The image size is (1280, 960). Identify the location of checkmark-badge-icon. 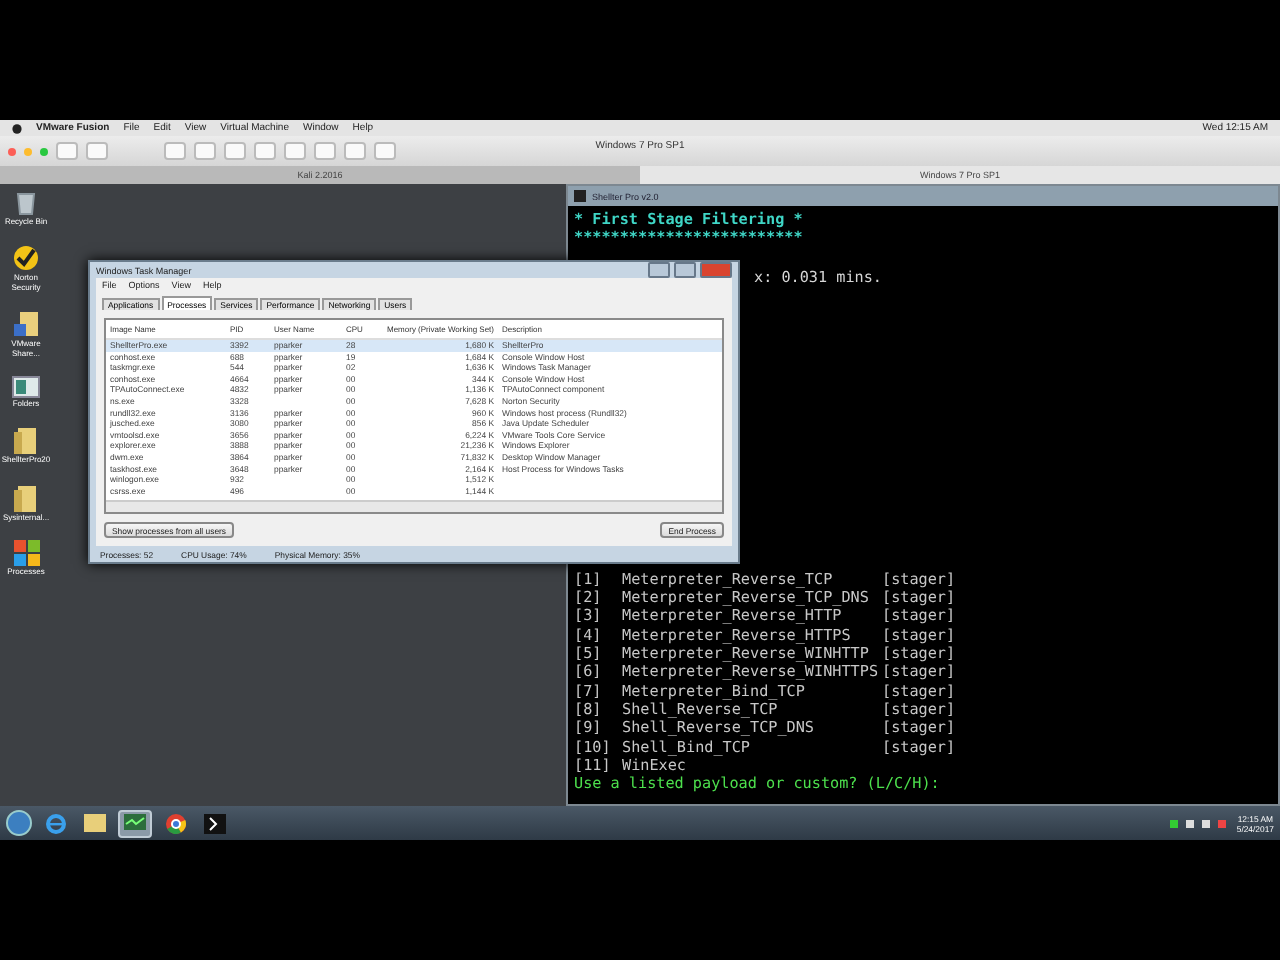
(26, 258).